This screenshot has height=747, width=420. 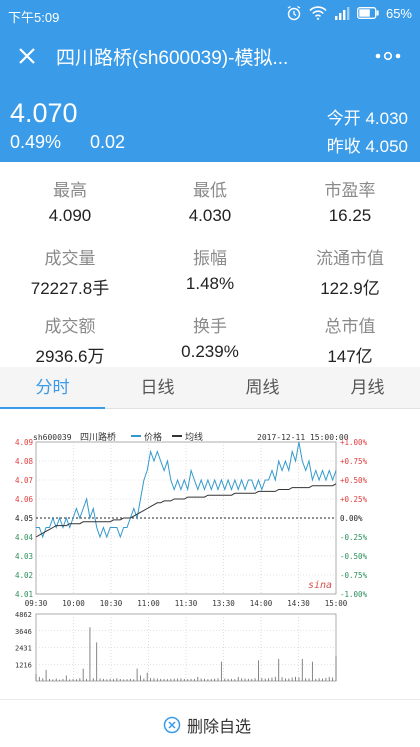 What do you see at coordinates (210, 15) in the screenshot?
I see `status-bar: 下午5:09 65%` at bounding box center [210, 15].